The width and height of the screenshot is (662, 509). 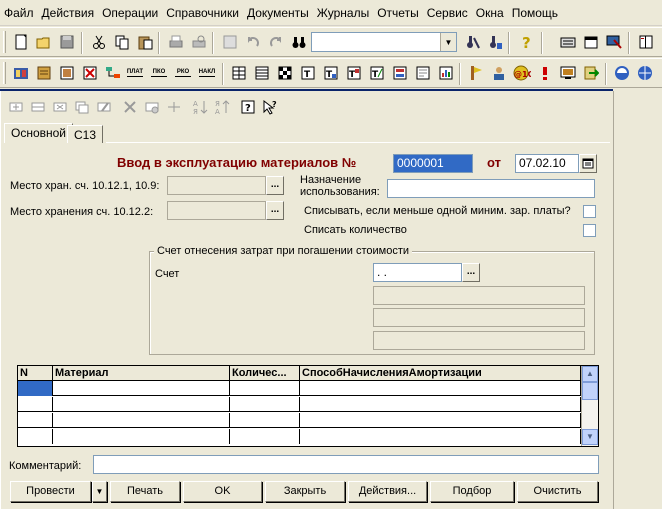 I want to click on find-binoculars-icon, so click(x=299, y=42).